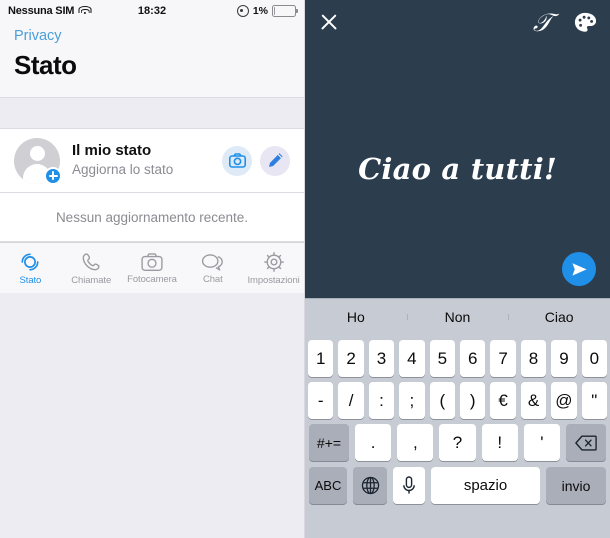  I want to click on key-7: 7, so click(503, 358).